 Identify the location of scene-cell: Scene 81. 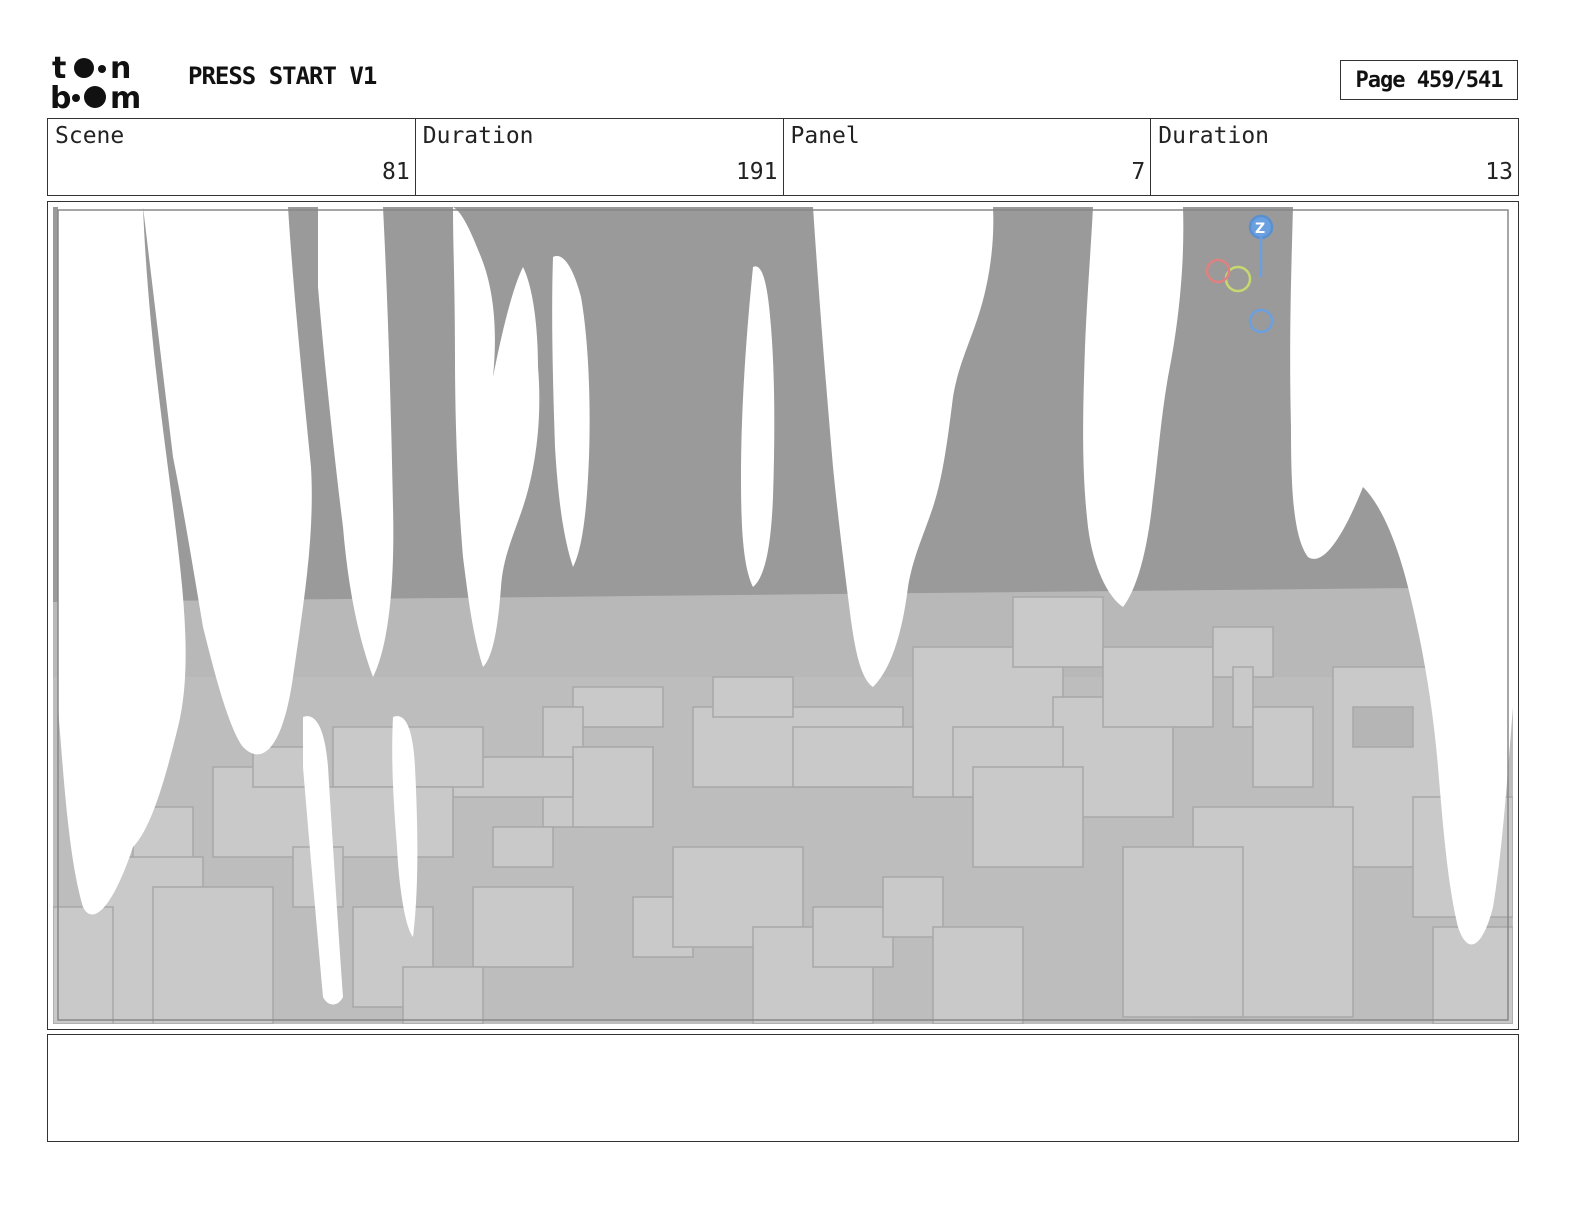
(232, 157).